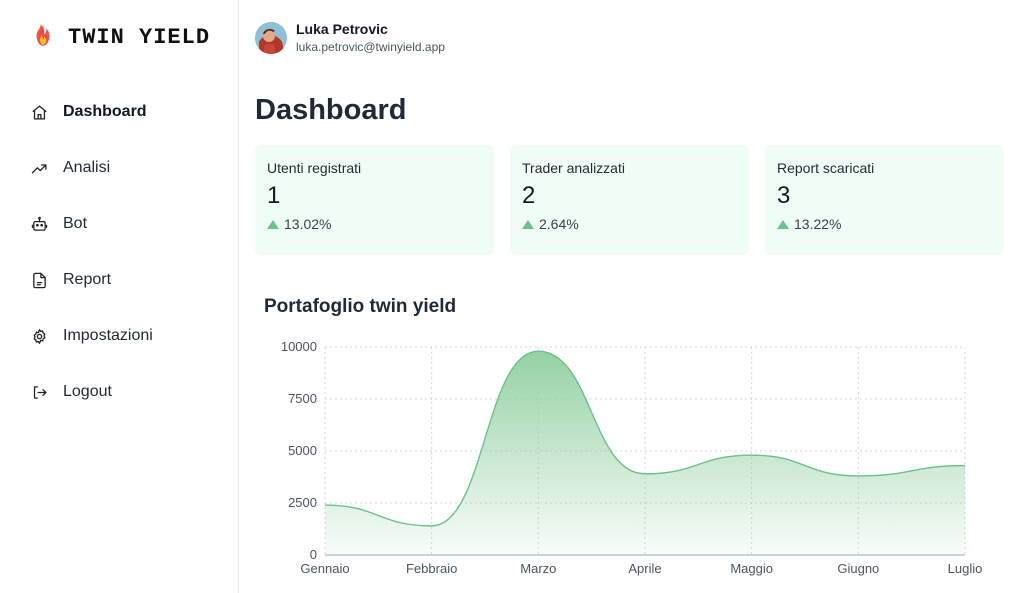 The image size is (1013, 593). I want to click on stat-card-change: 13.02%, so click(308, 224).